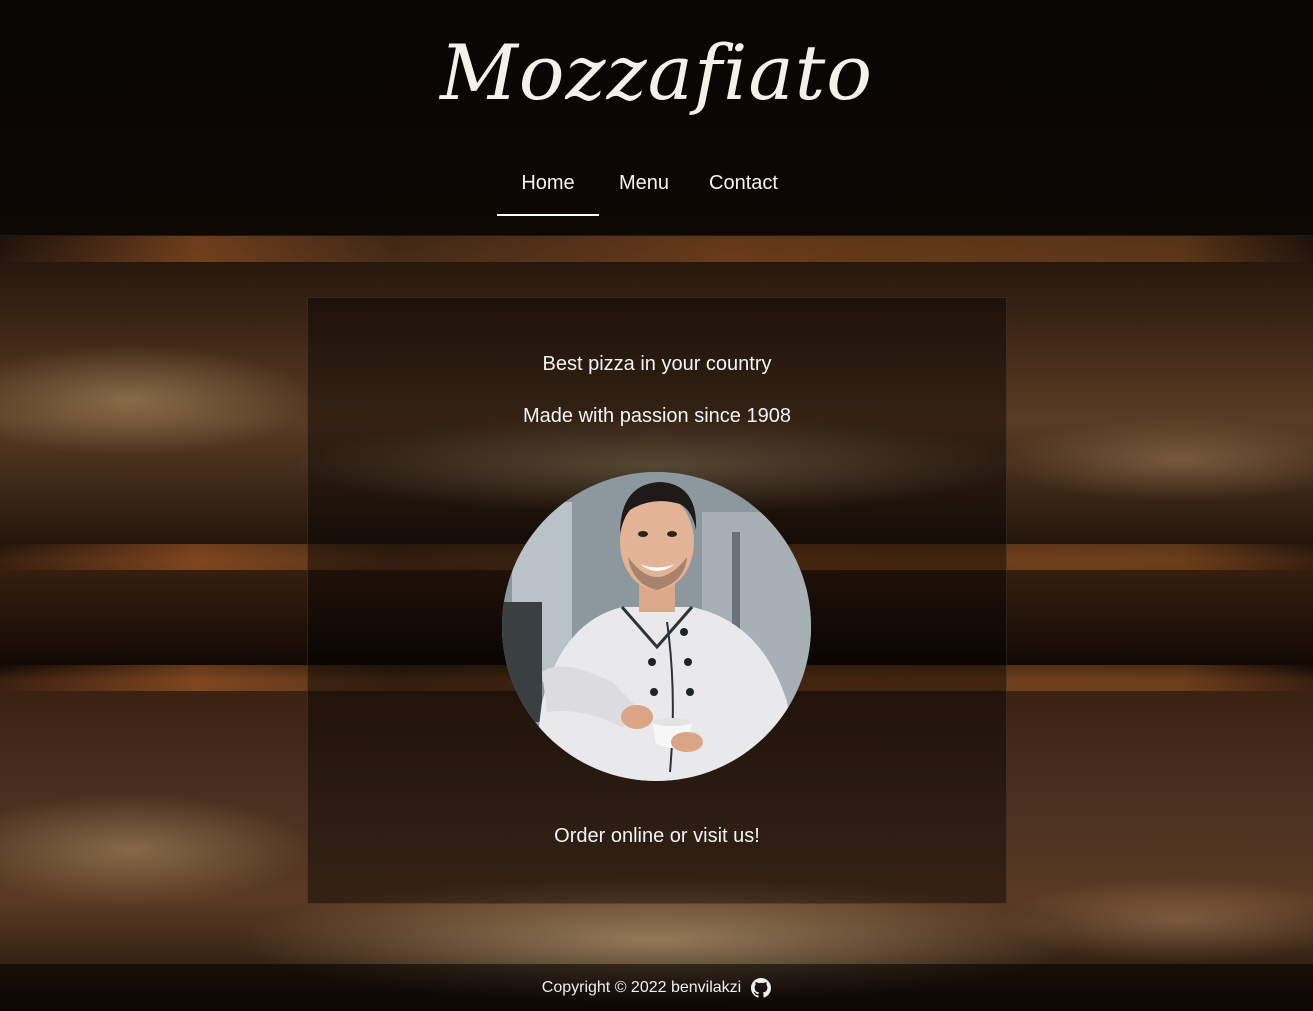  Describe the element at coordinates (657, 836) in the screenshot. I see `hero-cta-text: Order online or visit us!` at that location.